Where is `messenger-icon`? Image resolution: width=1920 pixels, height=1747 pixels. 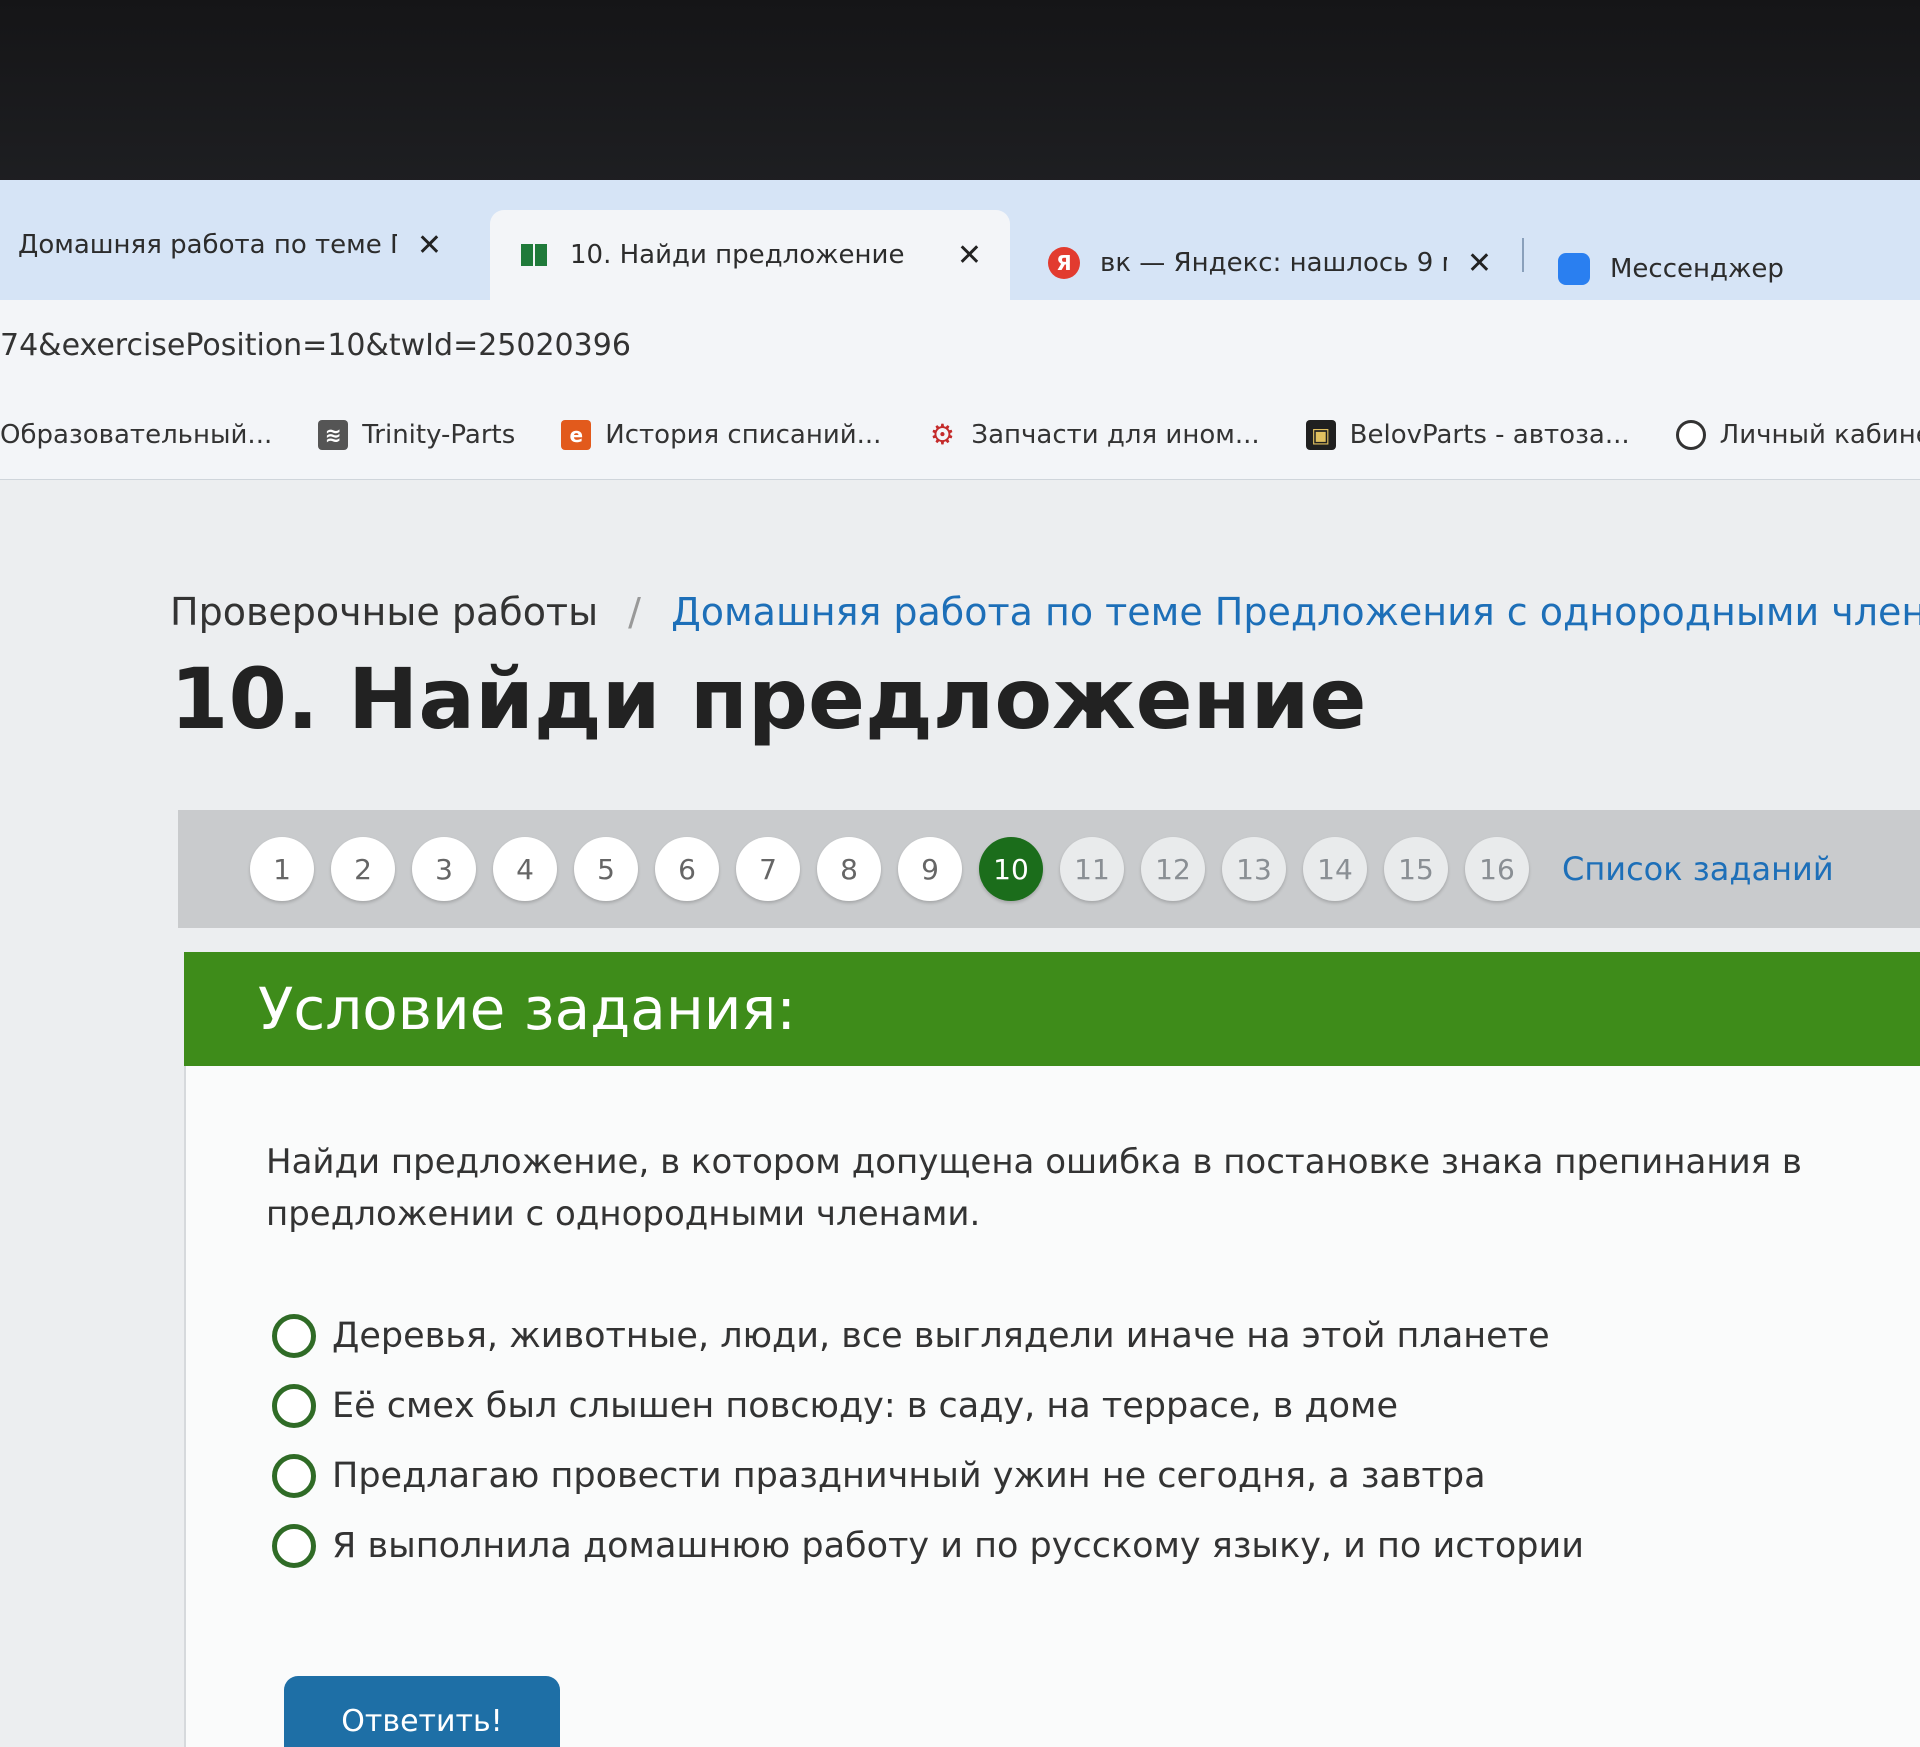
messenger-icon is located at coordinates (1574, 269).